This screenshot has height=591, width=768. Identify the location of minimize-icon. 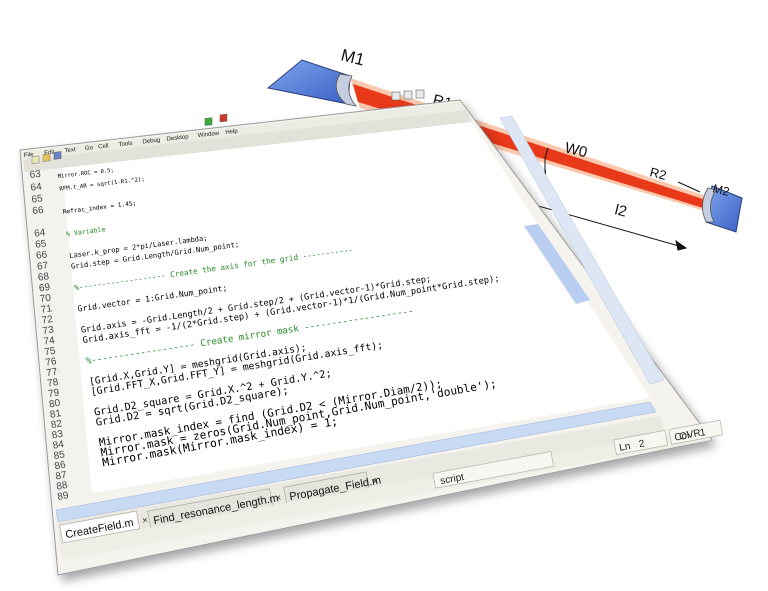
(396, 96).